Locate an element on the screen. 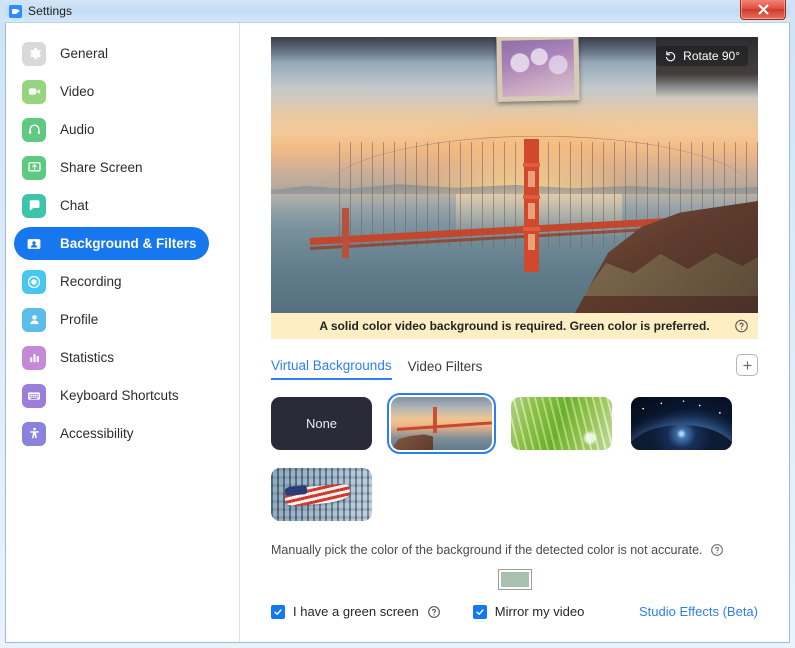 This screenshot has height=648, width=795. sidebar-item-accessibility: Accessibility is located at coordinates (111, 433).